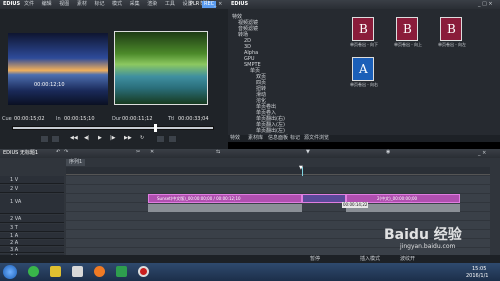 The image size is (500, 281). What do you see at coordinates (16, 219) in the screenshot?
I see `track-label: 2 VA` at bounding box center [16, 219].